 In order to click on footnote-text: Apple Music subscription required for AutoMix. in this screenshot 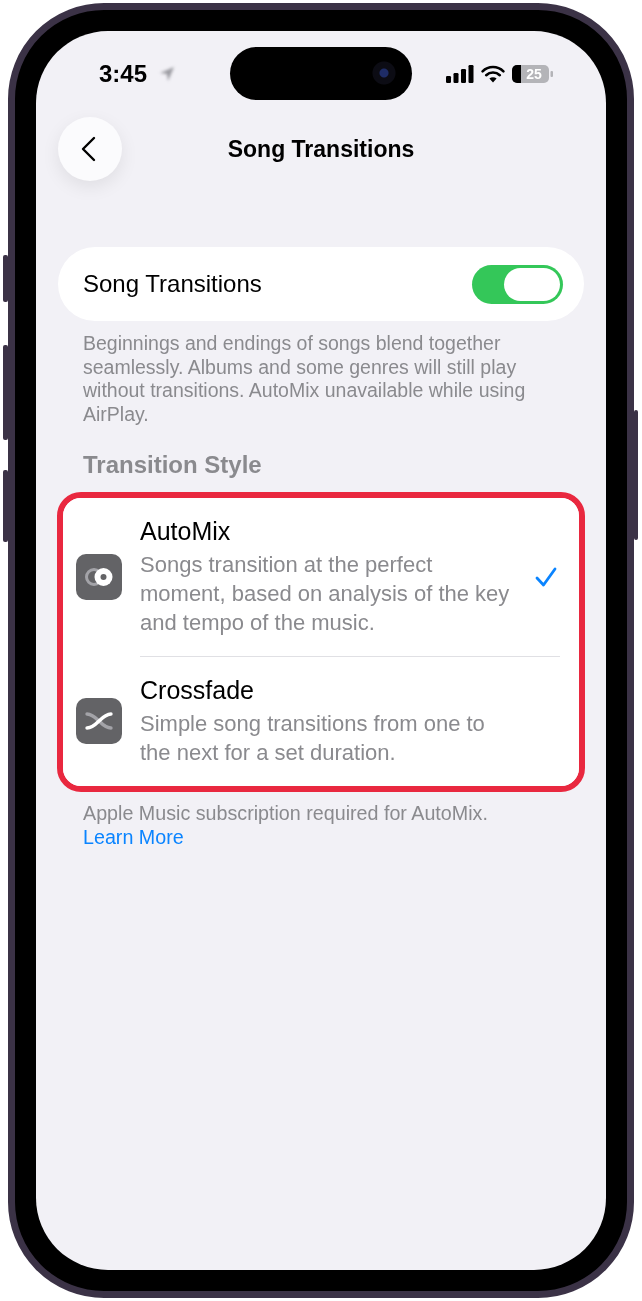, I will do `click(285, 814)`.